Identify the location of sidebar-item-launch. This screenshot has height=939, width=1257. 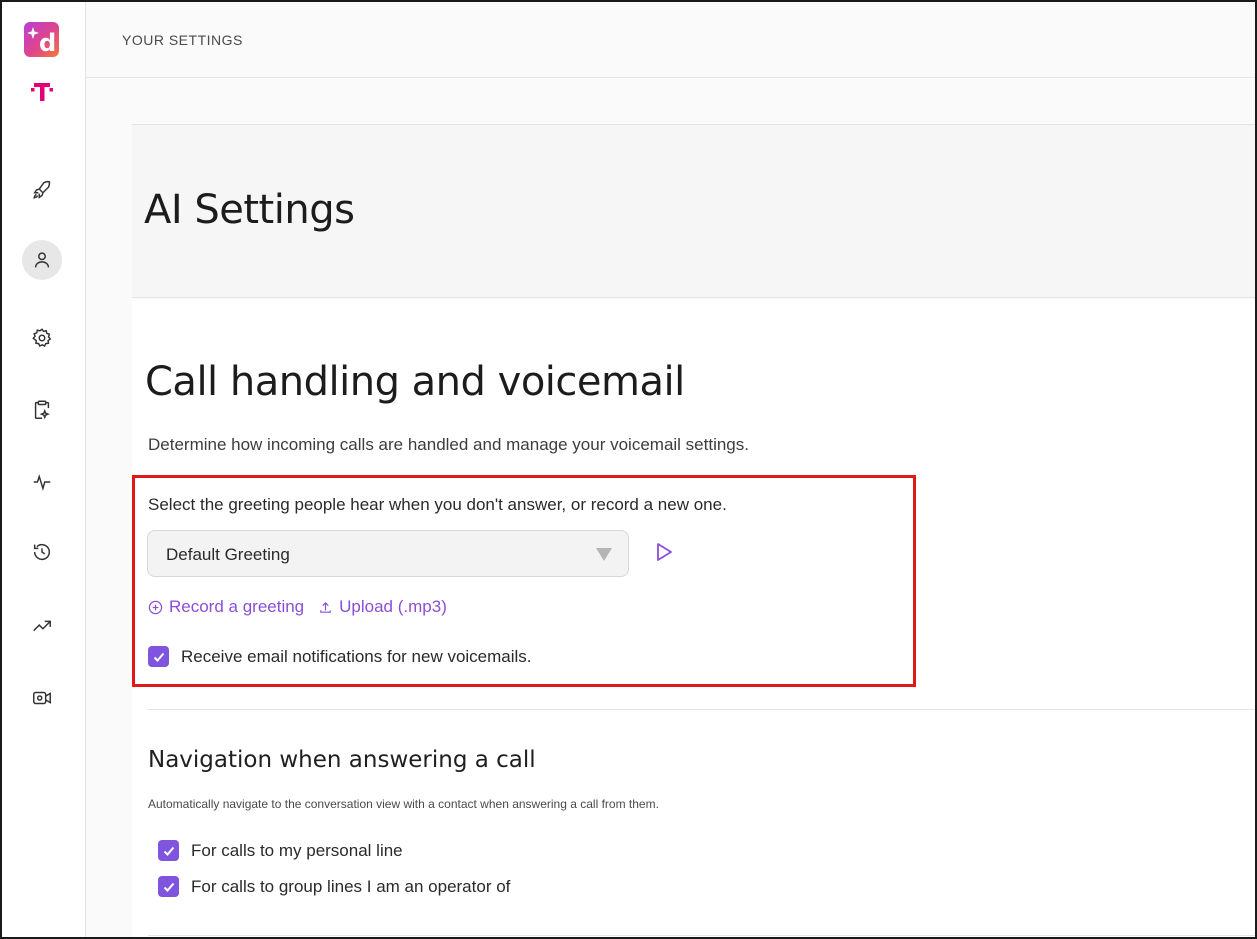
(42, 190).